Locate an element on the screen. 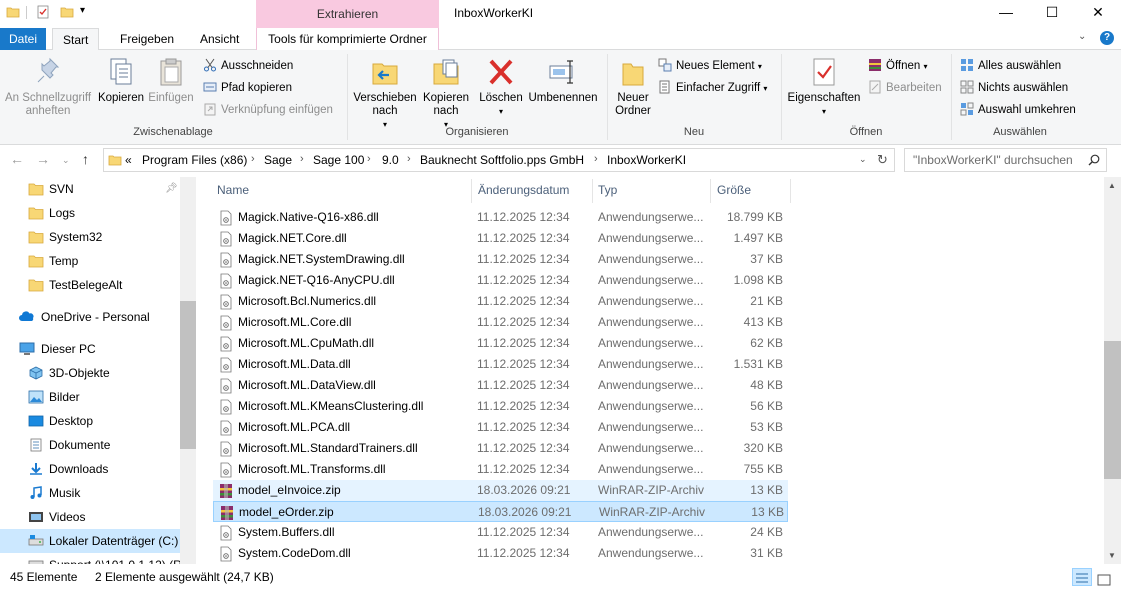 This screenshot has height=590, width=1121. file-list-scrollbar: ▲ ▼ is located at coordinates (1112, 370).